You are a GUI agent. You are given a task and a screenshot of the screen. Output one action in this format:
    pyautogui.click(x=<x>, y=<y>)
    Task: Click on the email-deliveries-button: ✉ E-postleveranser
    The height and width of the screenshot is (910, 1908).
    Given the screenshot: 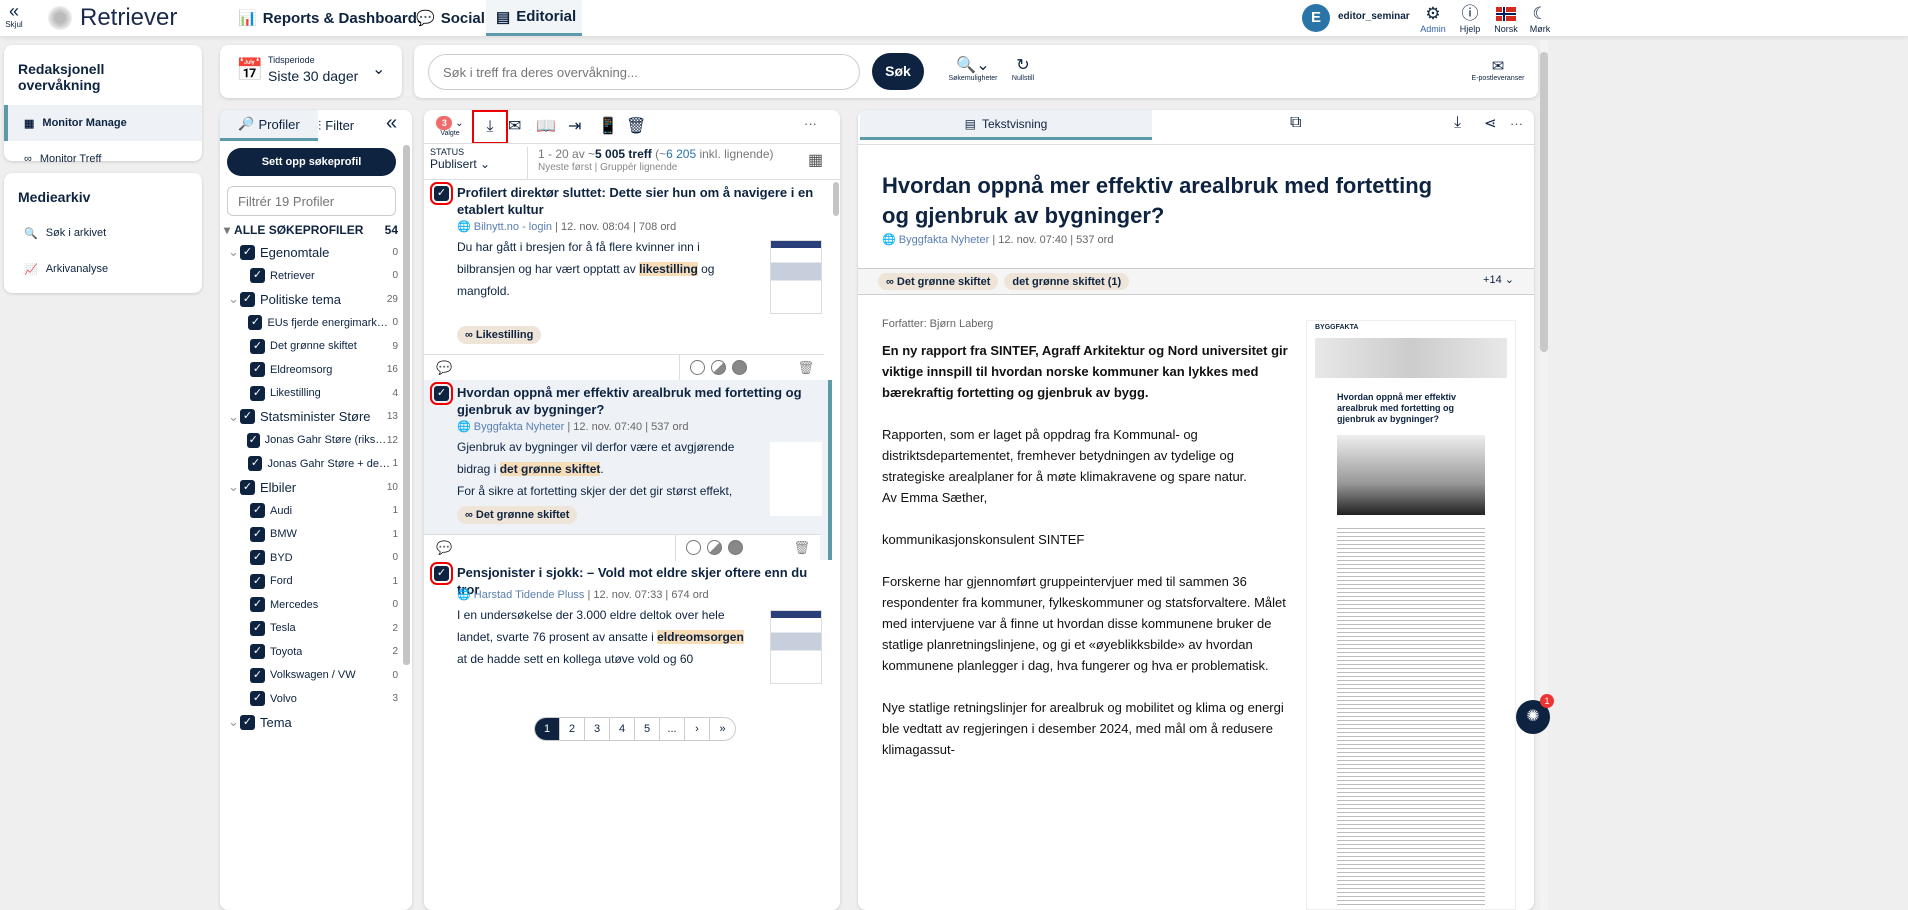 What is the action you would take?
    pyautogui.click(x=1498, y=69)
    